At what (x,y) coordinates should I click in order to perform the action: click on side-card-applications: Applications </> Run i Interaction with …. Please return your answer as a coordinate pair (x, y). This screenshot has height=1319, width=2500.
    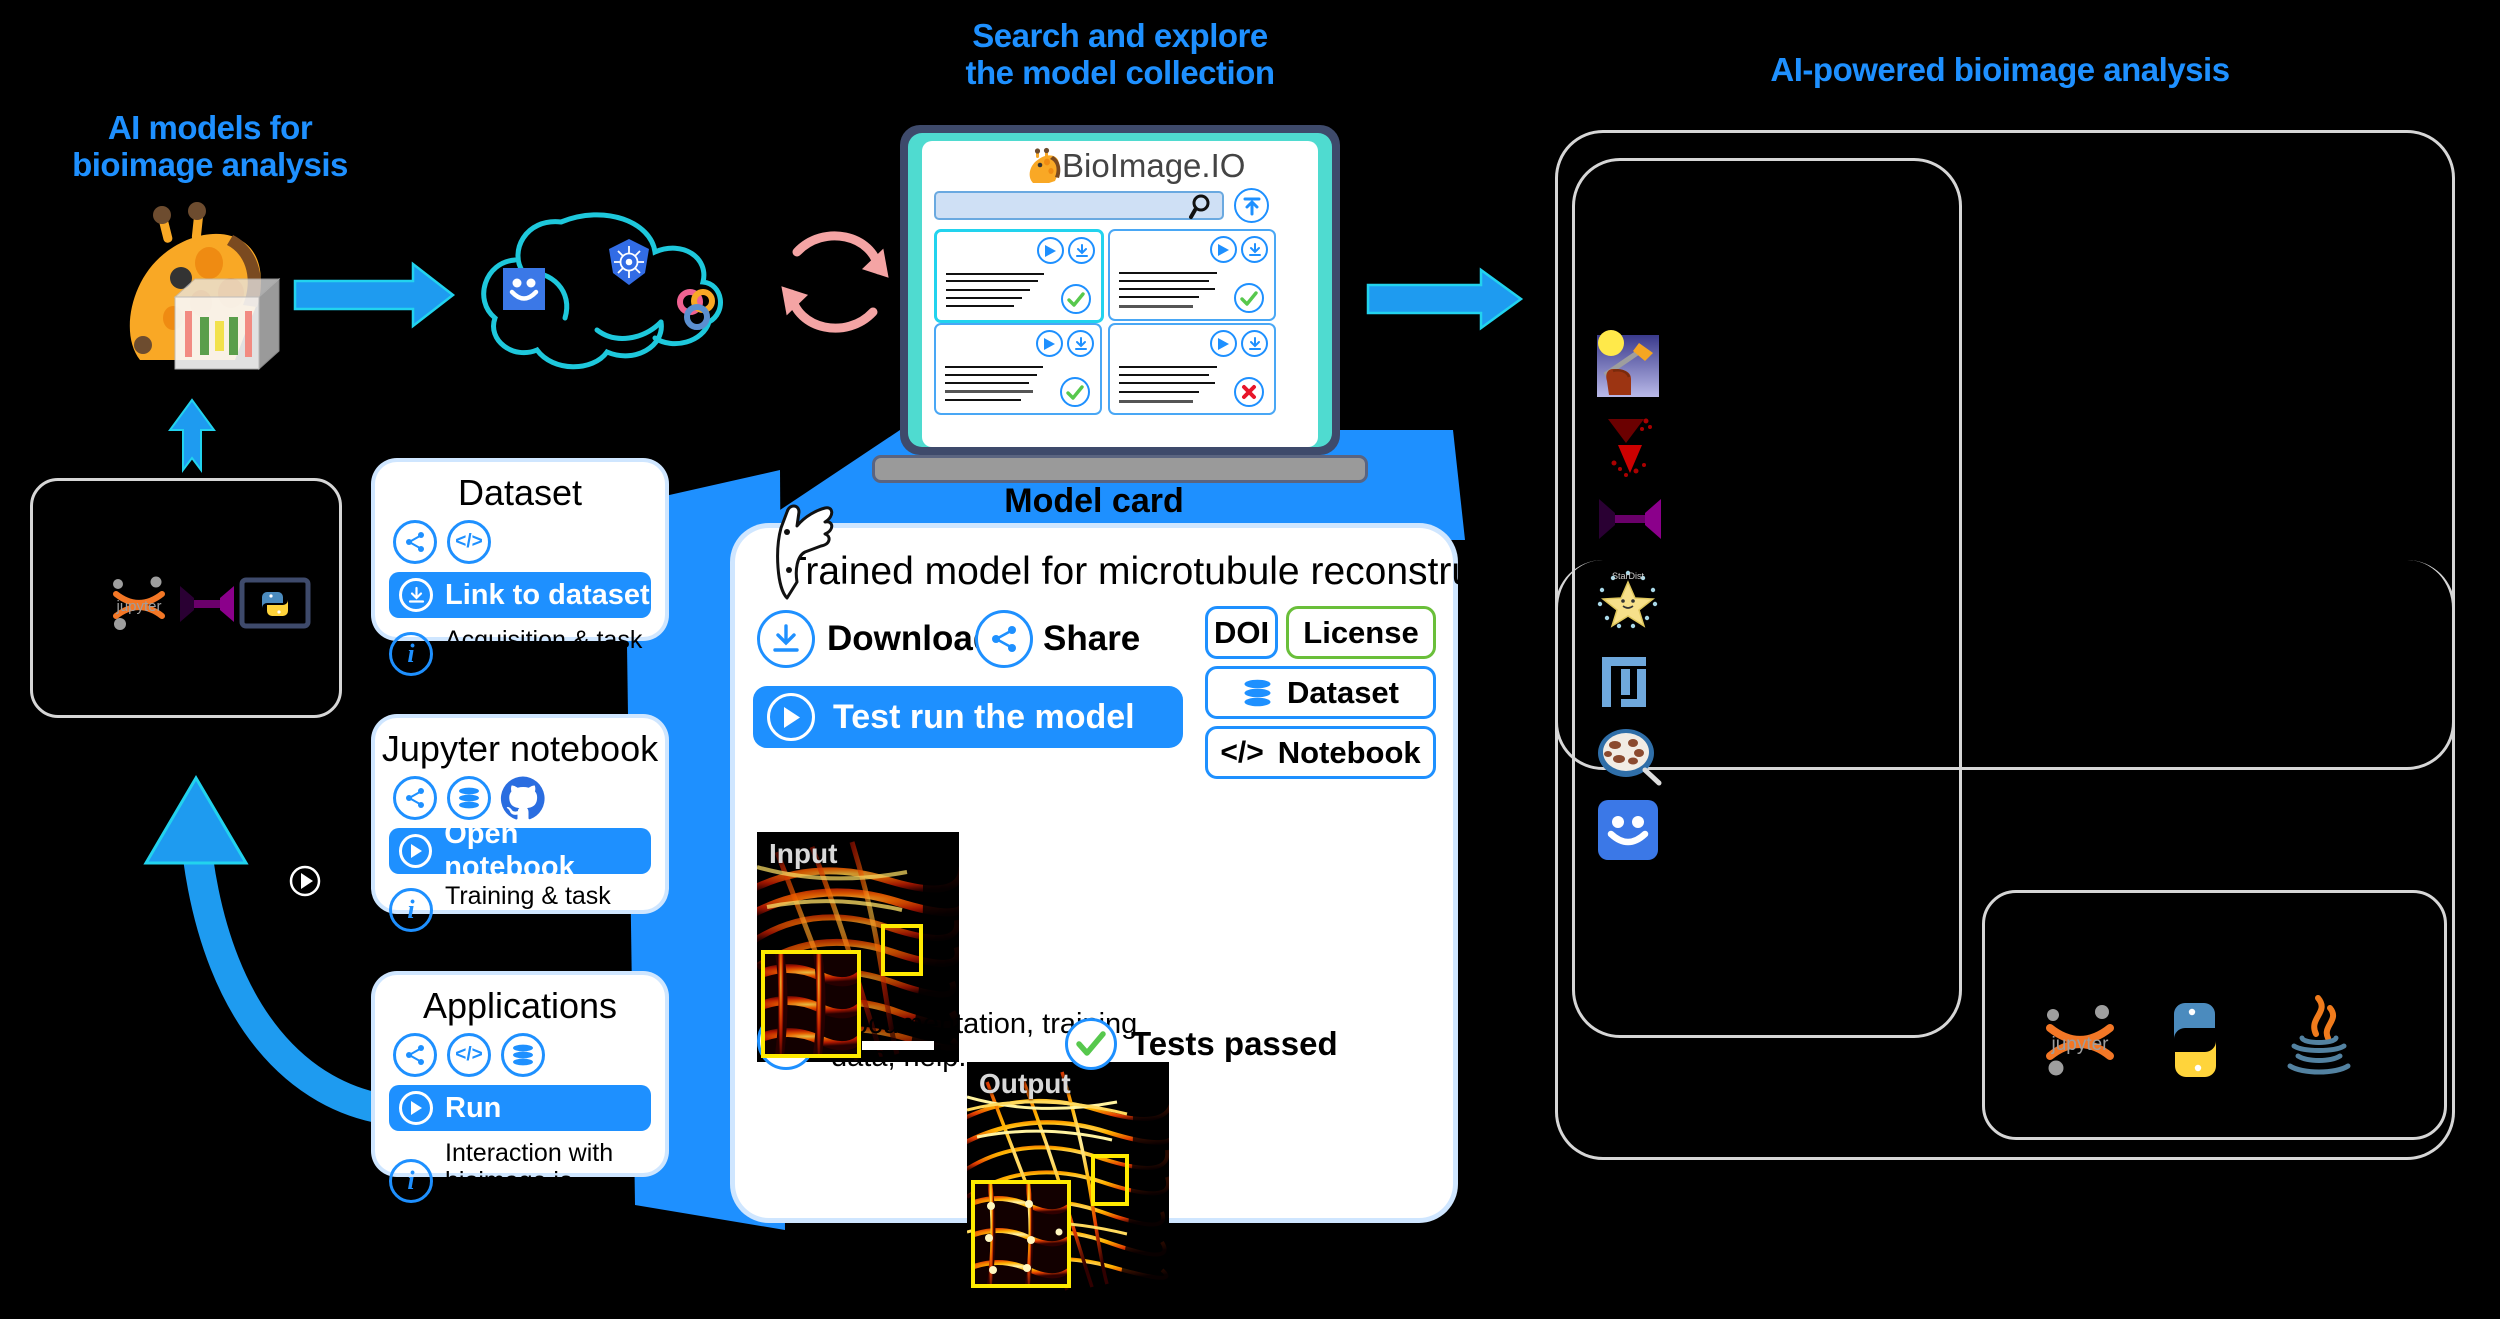
    Looking at the image, I should click on (520, 1099).